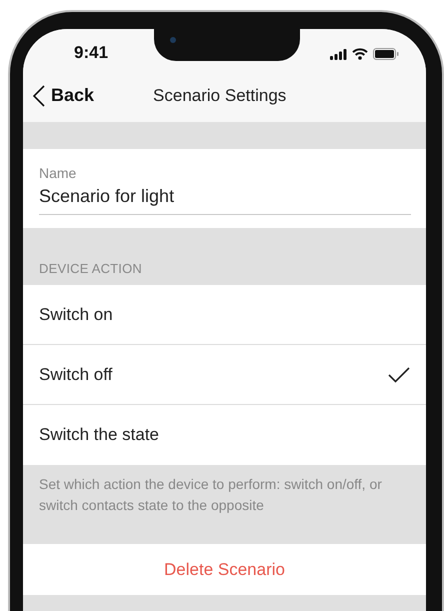  What do you see at coordinates (219, 96) in the screenshot?
I see `screen-title: Scenario Settings` at bounding box center [219, 96].